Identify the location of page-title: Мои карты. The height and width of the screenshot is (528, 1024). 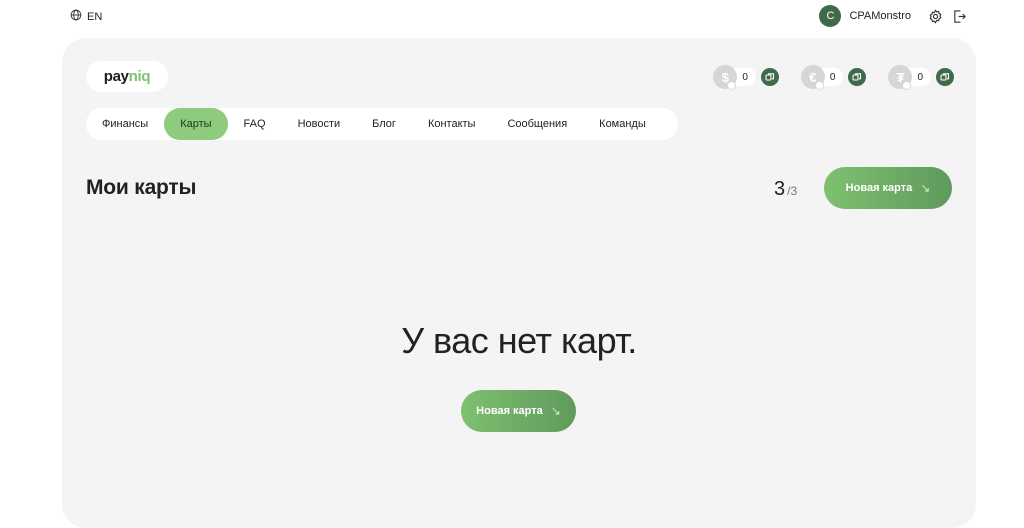
(141, 187).